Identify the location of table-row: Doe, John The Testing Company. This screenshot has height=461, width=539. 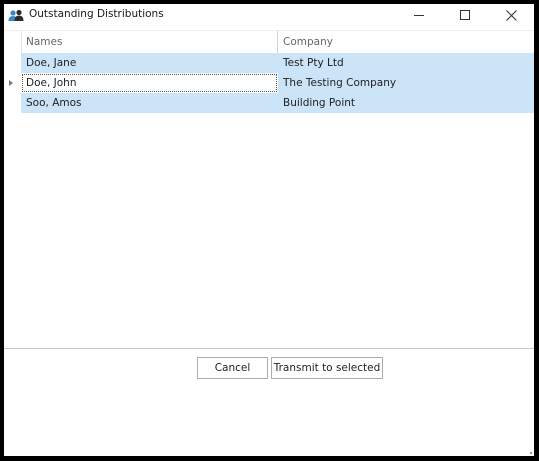
(269, 83).